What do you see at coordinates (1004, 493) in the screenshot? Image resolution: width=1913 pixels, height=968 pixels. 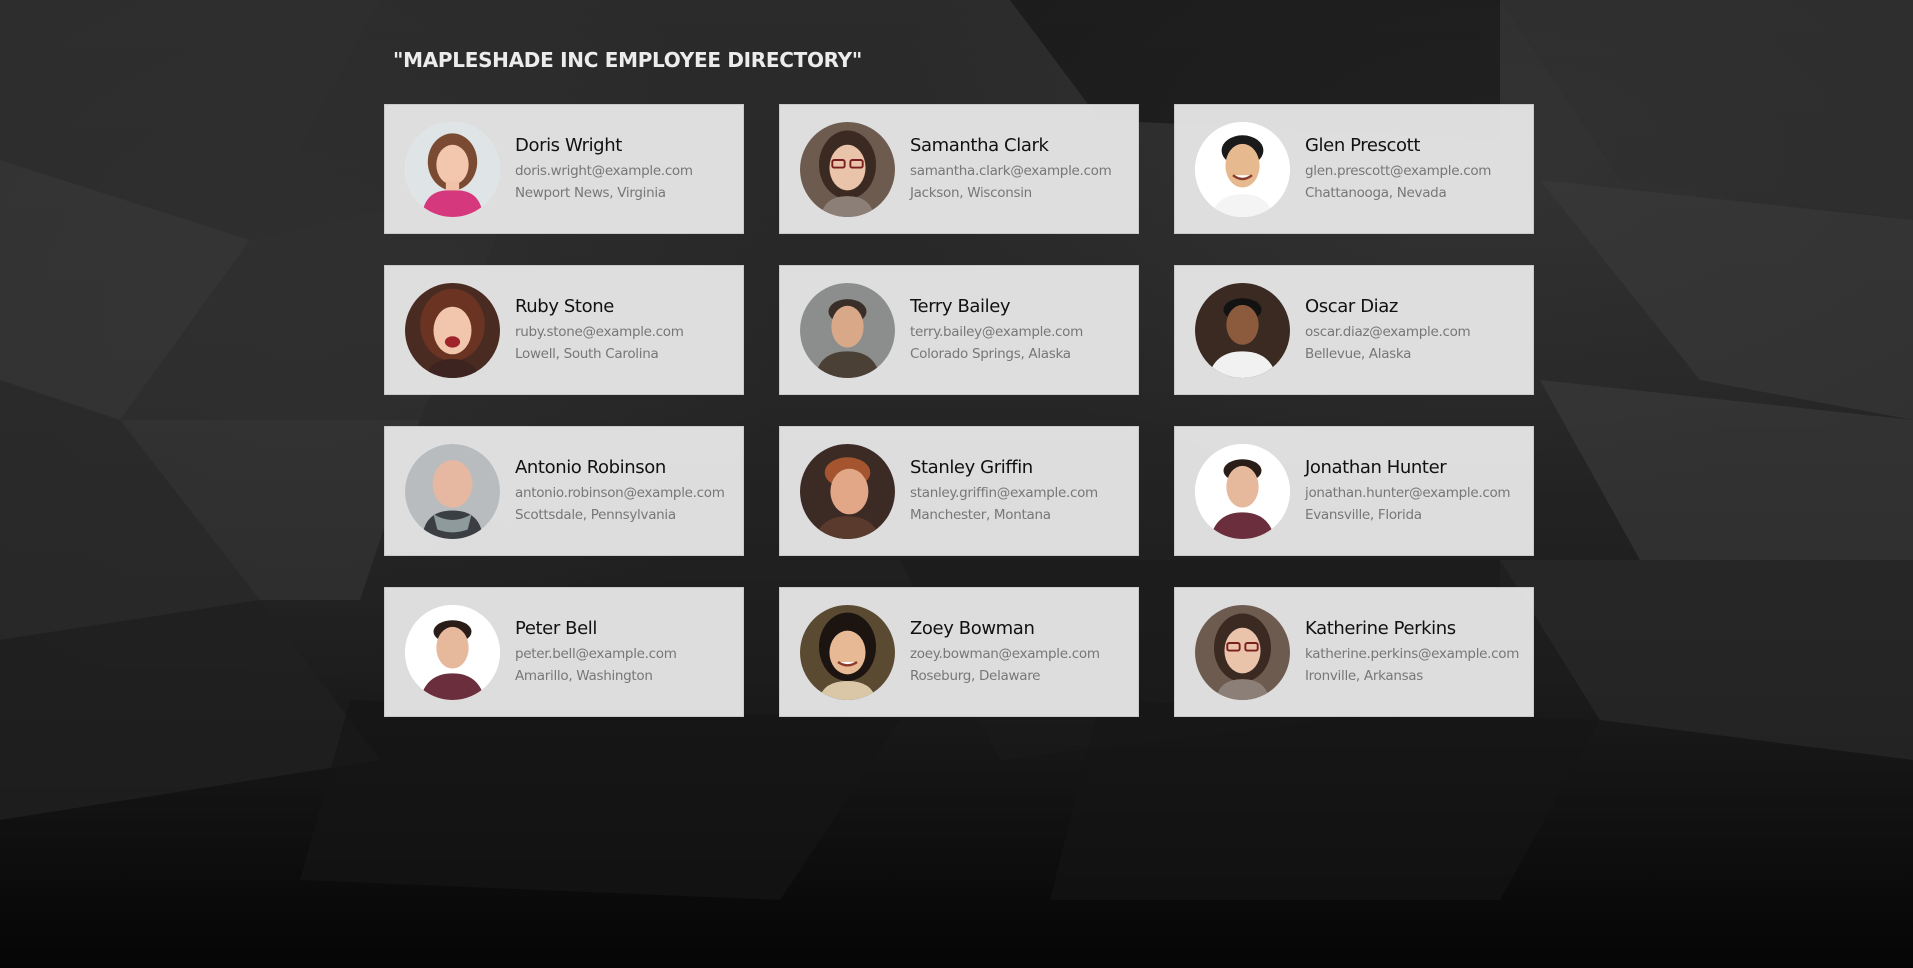 I see `employee-email: stanley.griffin@example.com` at bounding box center [1004, 493].